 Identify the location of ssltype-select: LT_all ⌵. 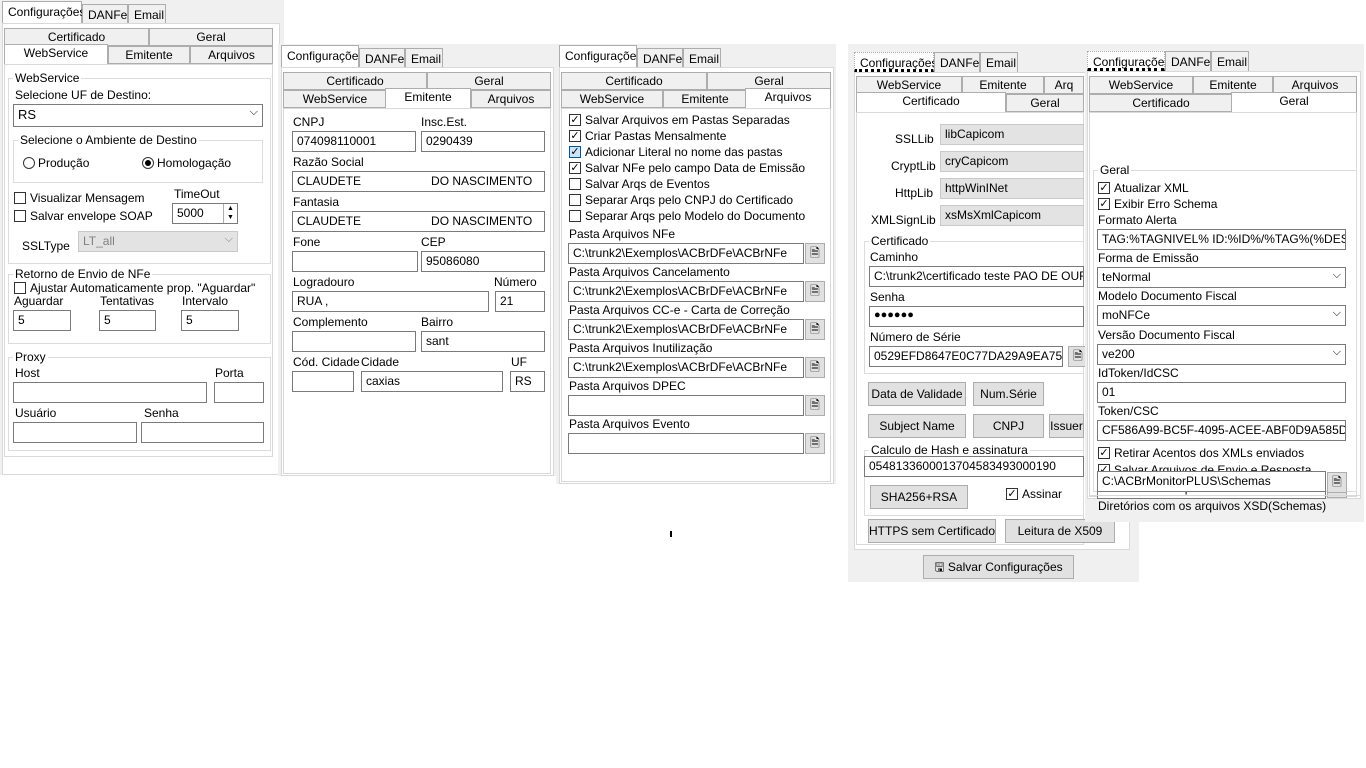
(158, 241).